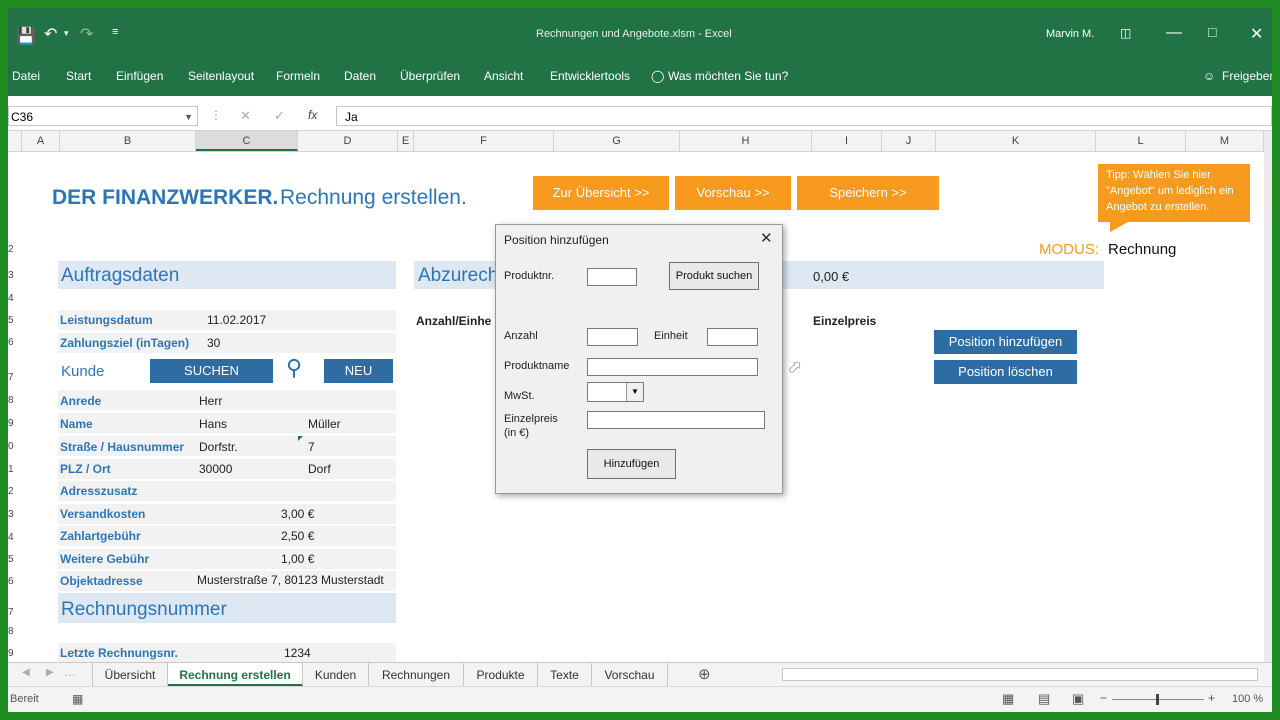 The width and height of the screenshot is (1280, 720). I want to click on tab-datei: Datei, so click(26, 76).